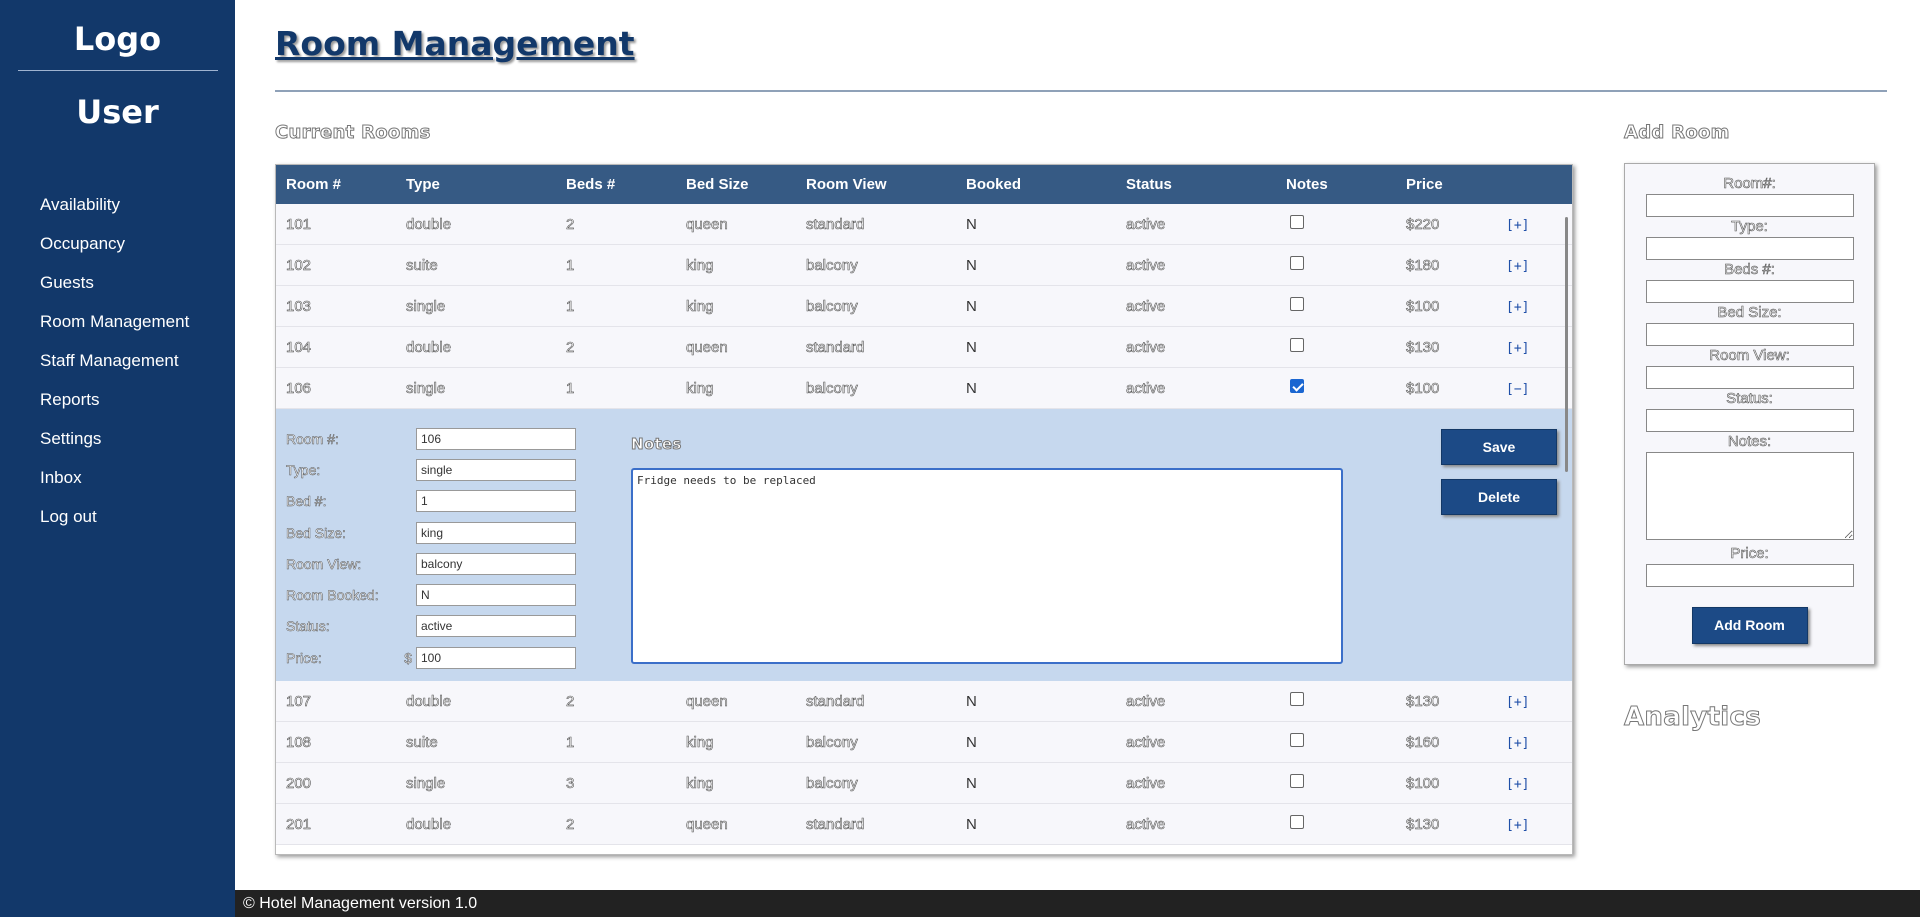  Describe the element at coordinates (117, 249) in the screenshot. I see `sidebar-item-occupancy: Occupancy` at that location.